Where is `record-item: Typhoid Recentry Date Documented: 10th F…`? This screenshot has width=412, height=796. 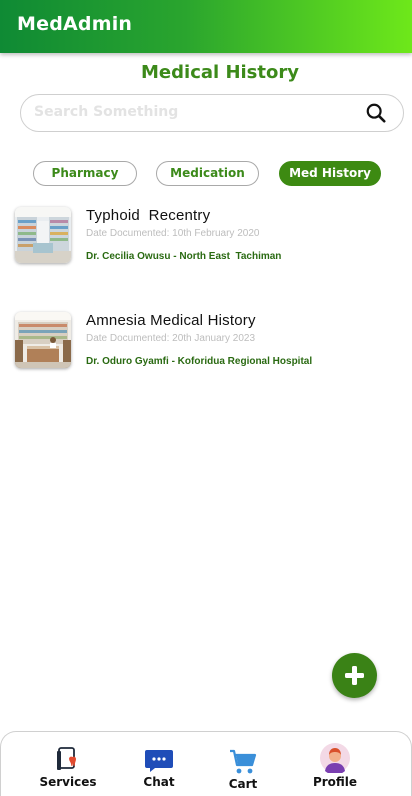 record-item: Typhoid Recentry Date Documented: 10th F… is located at coordinates (210, 237).